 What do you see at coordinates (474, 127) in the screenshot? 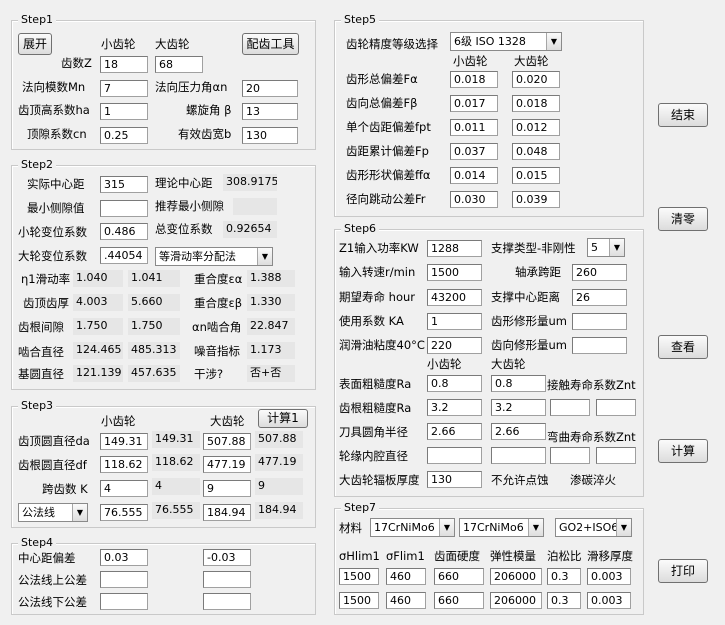
I see `tolerance-small-input: 0.011` at bounding box center [474, 127].